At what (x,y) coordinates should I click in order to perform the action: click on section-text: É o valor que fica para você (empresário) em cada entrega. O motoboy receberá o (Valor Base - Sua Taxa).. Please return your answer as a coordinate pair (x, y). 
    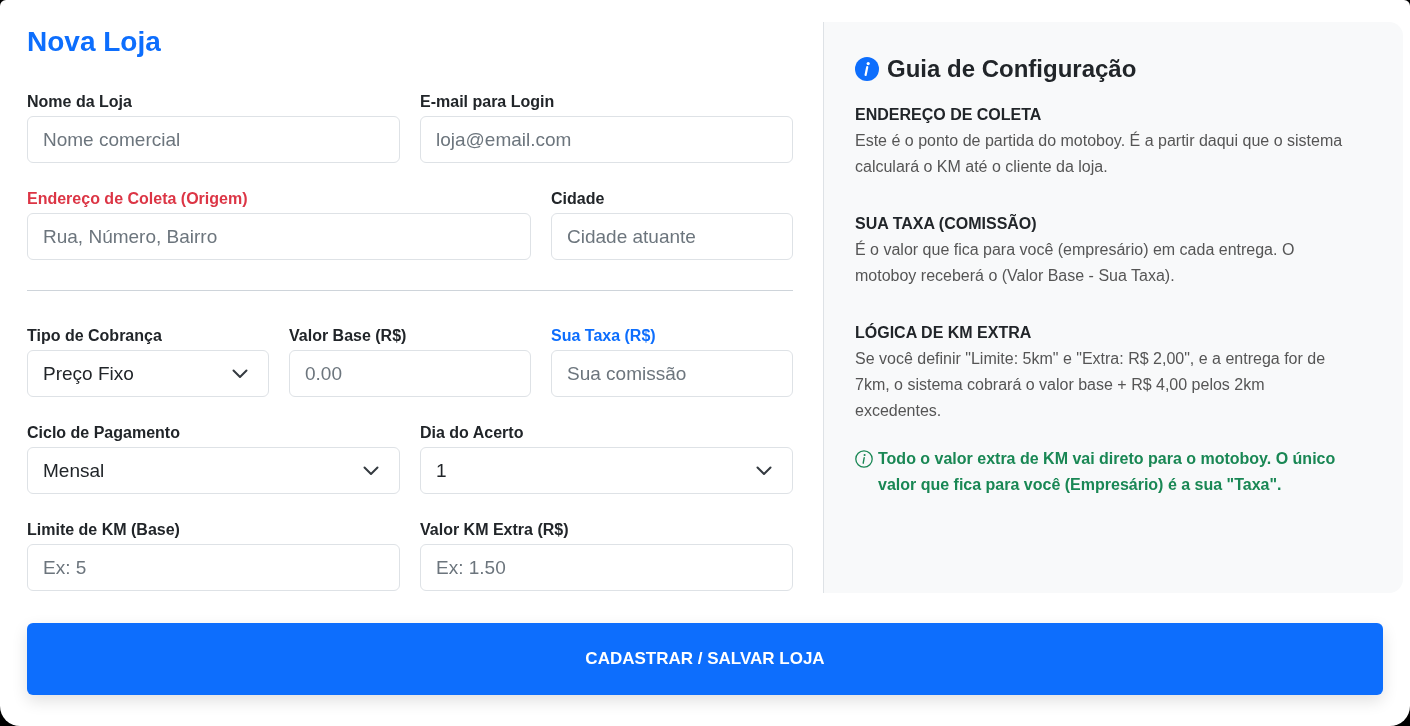
    Looking at the image, I should click on (1075, 262).